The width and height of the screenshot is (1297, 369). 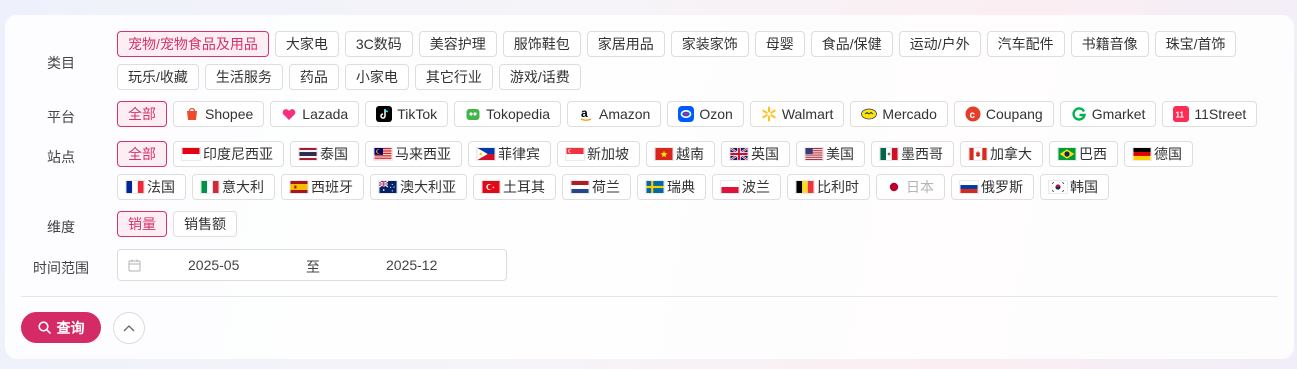 I want to click on category-option: 大家电, so click(x=306, y=44).